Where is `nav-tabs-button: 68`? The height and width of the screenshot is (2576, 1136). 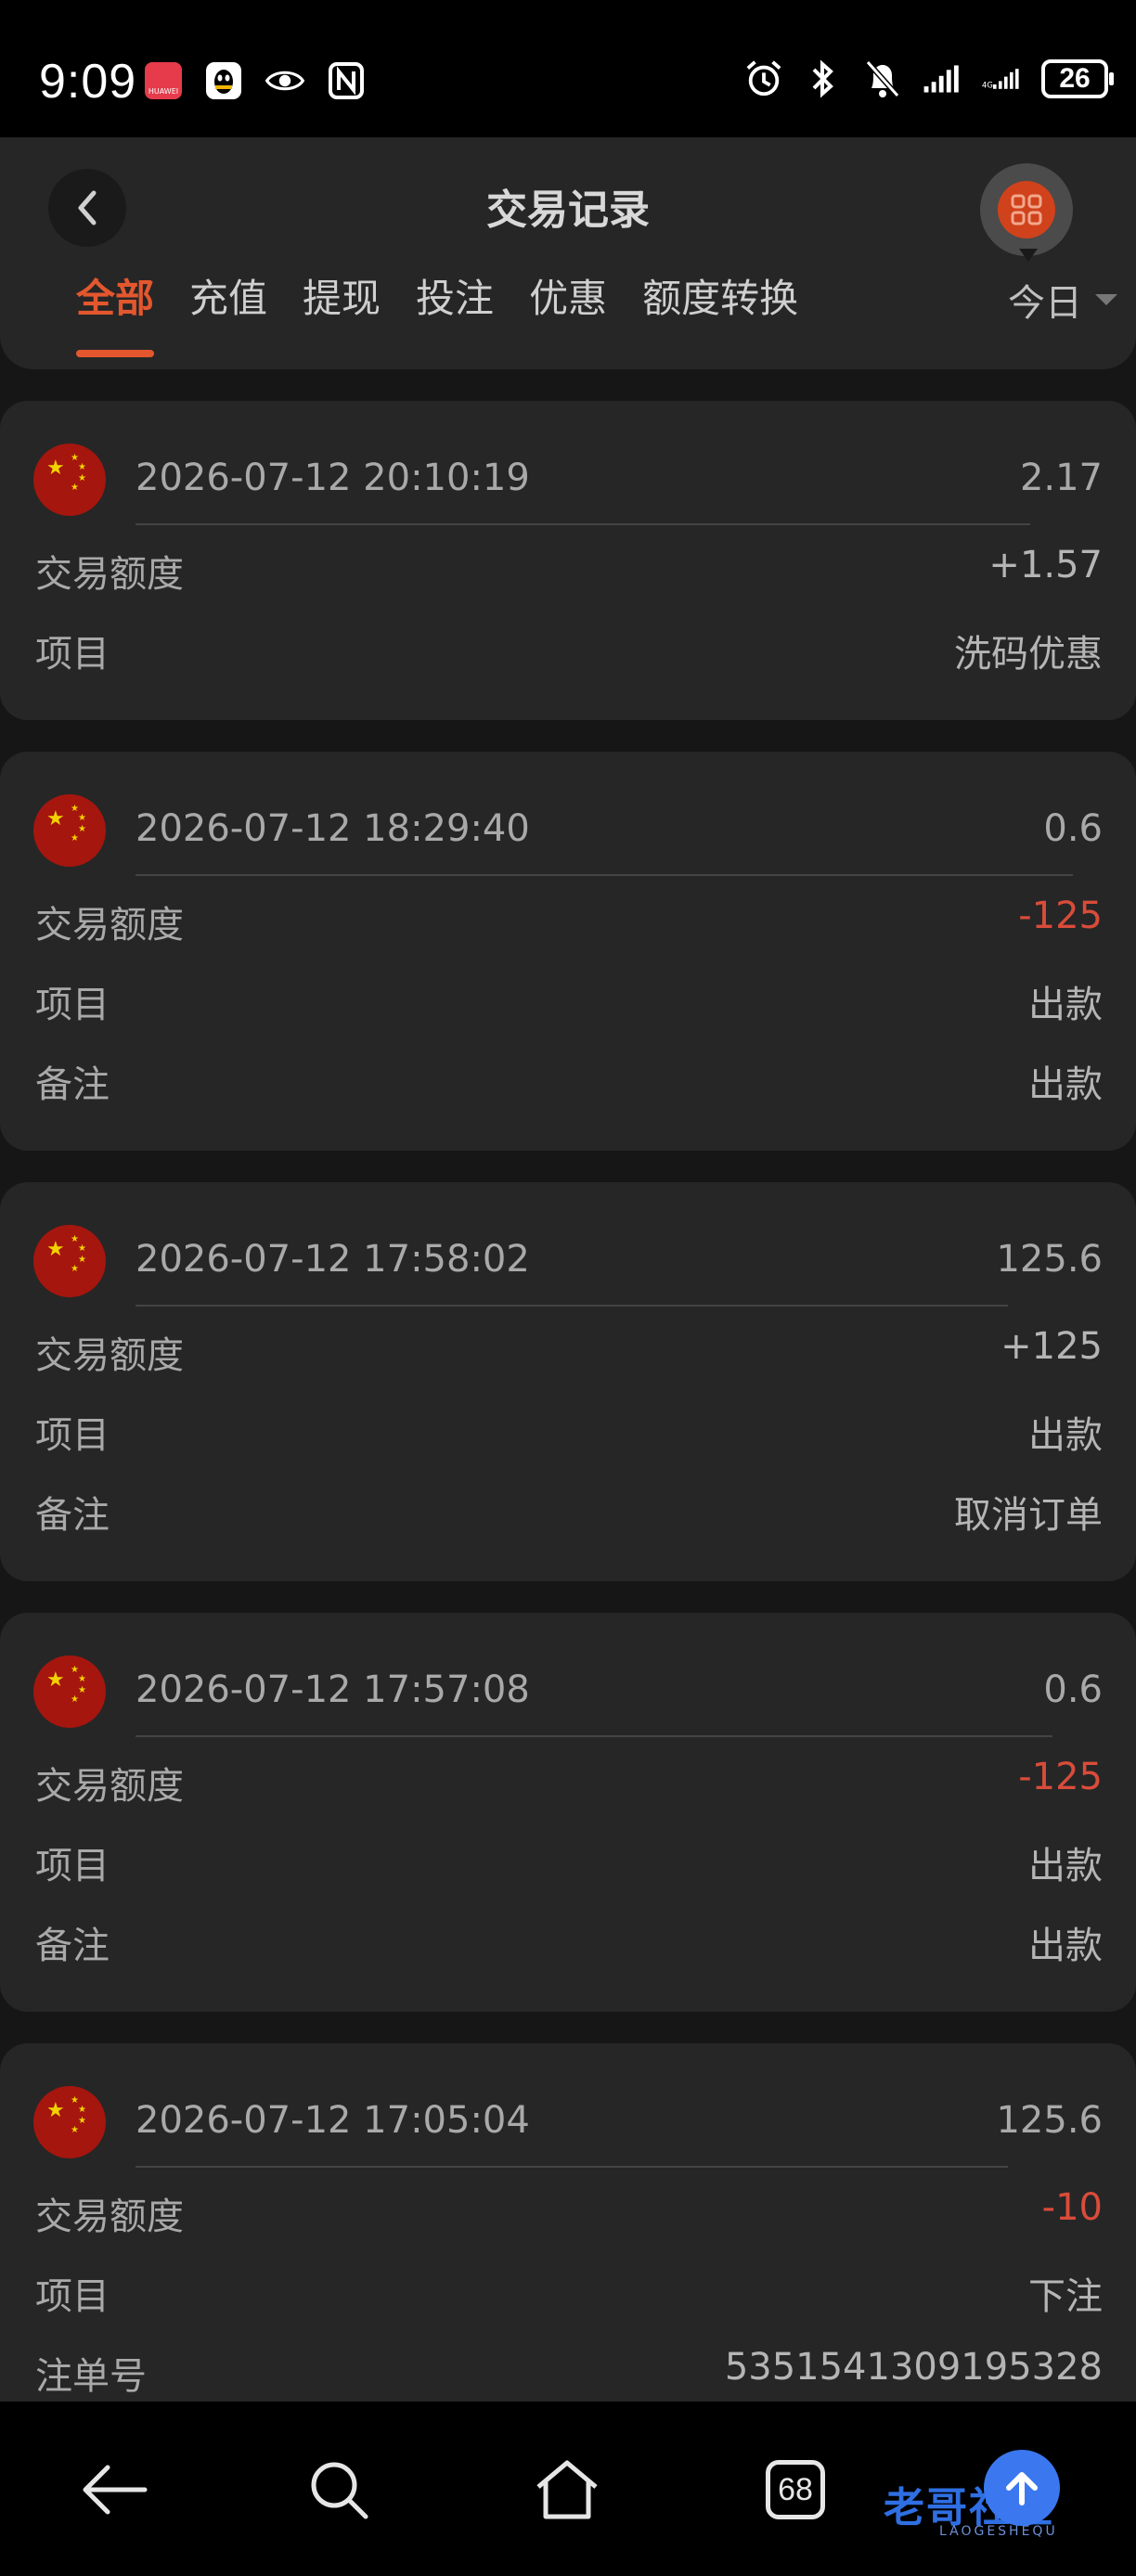 nav-tabs-button: 68 is located at coordinates (795, 2489).